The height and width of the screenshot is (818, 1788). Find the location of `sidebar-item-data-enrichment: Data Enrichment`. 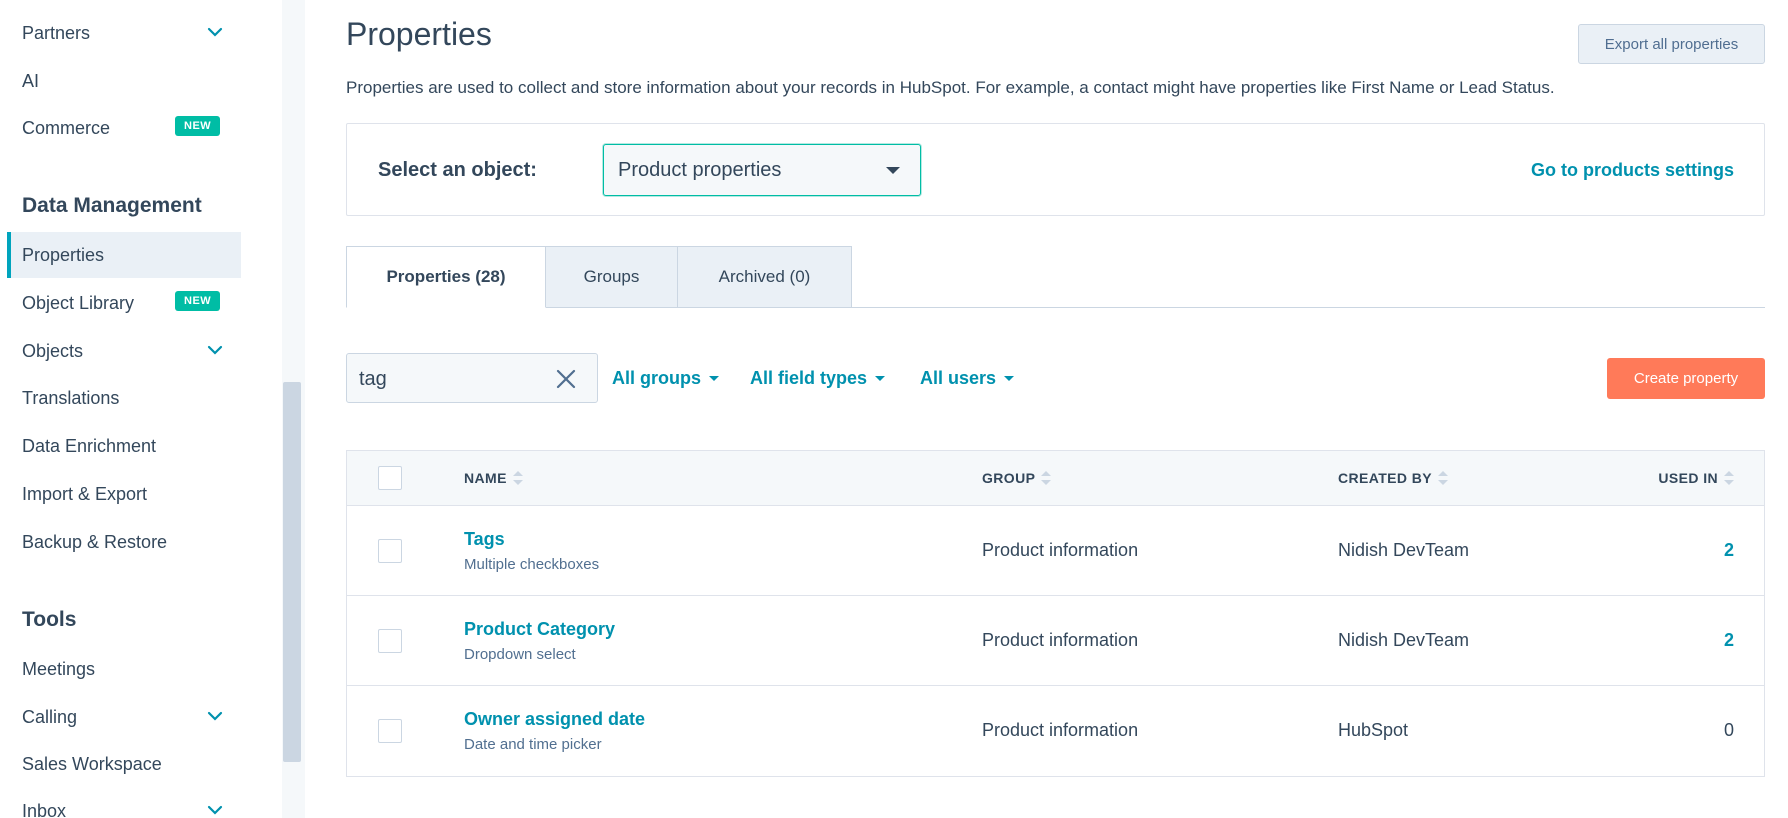

sidebar-item-data-enrichment: Data Enrichment is located at coordinates (124, 446).